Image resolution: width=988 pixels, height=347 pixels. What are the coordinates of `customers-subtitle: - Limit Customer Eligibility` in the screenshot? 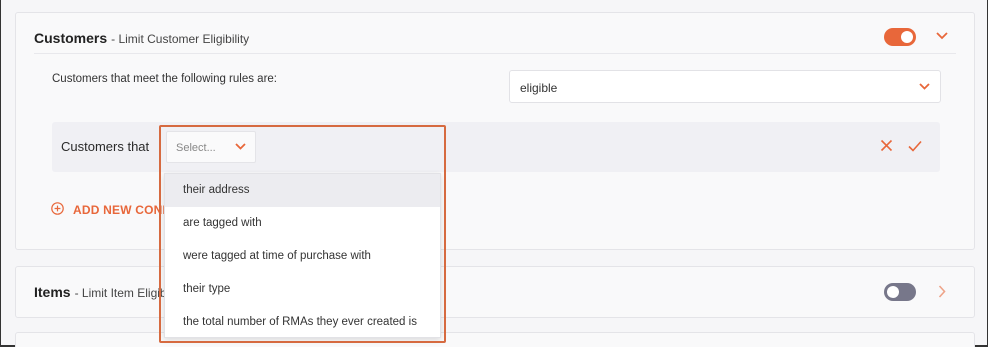 It's located at (180, 39).